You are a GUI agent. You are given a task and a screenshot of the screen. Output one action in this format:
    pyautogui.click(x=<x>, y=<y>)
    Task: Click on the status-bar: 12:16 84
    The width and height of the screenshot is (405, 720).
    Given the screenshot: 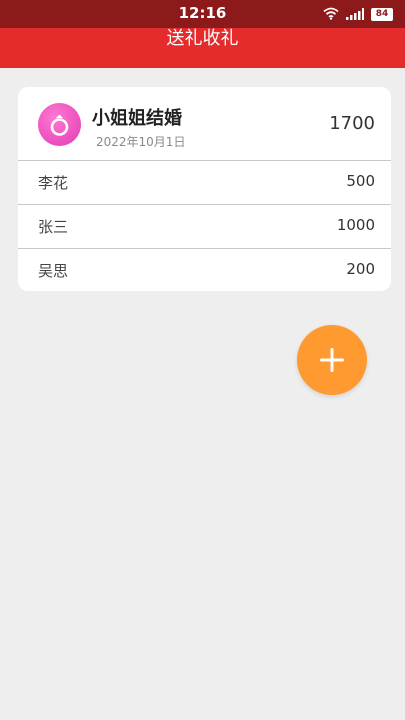 What is the action you would take?
    pyautogui.click(x=202, y=14)
    